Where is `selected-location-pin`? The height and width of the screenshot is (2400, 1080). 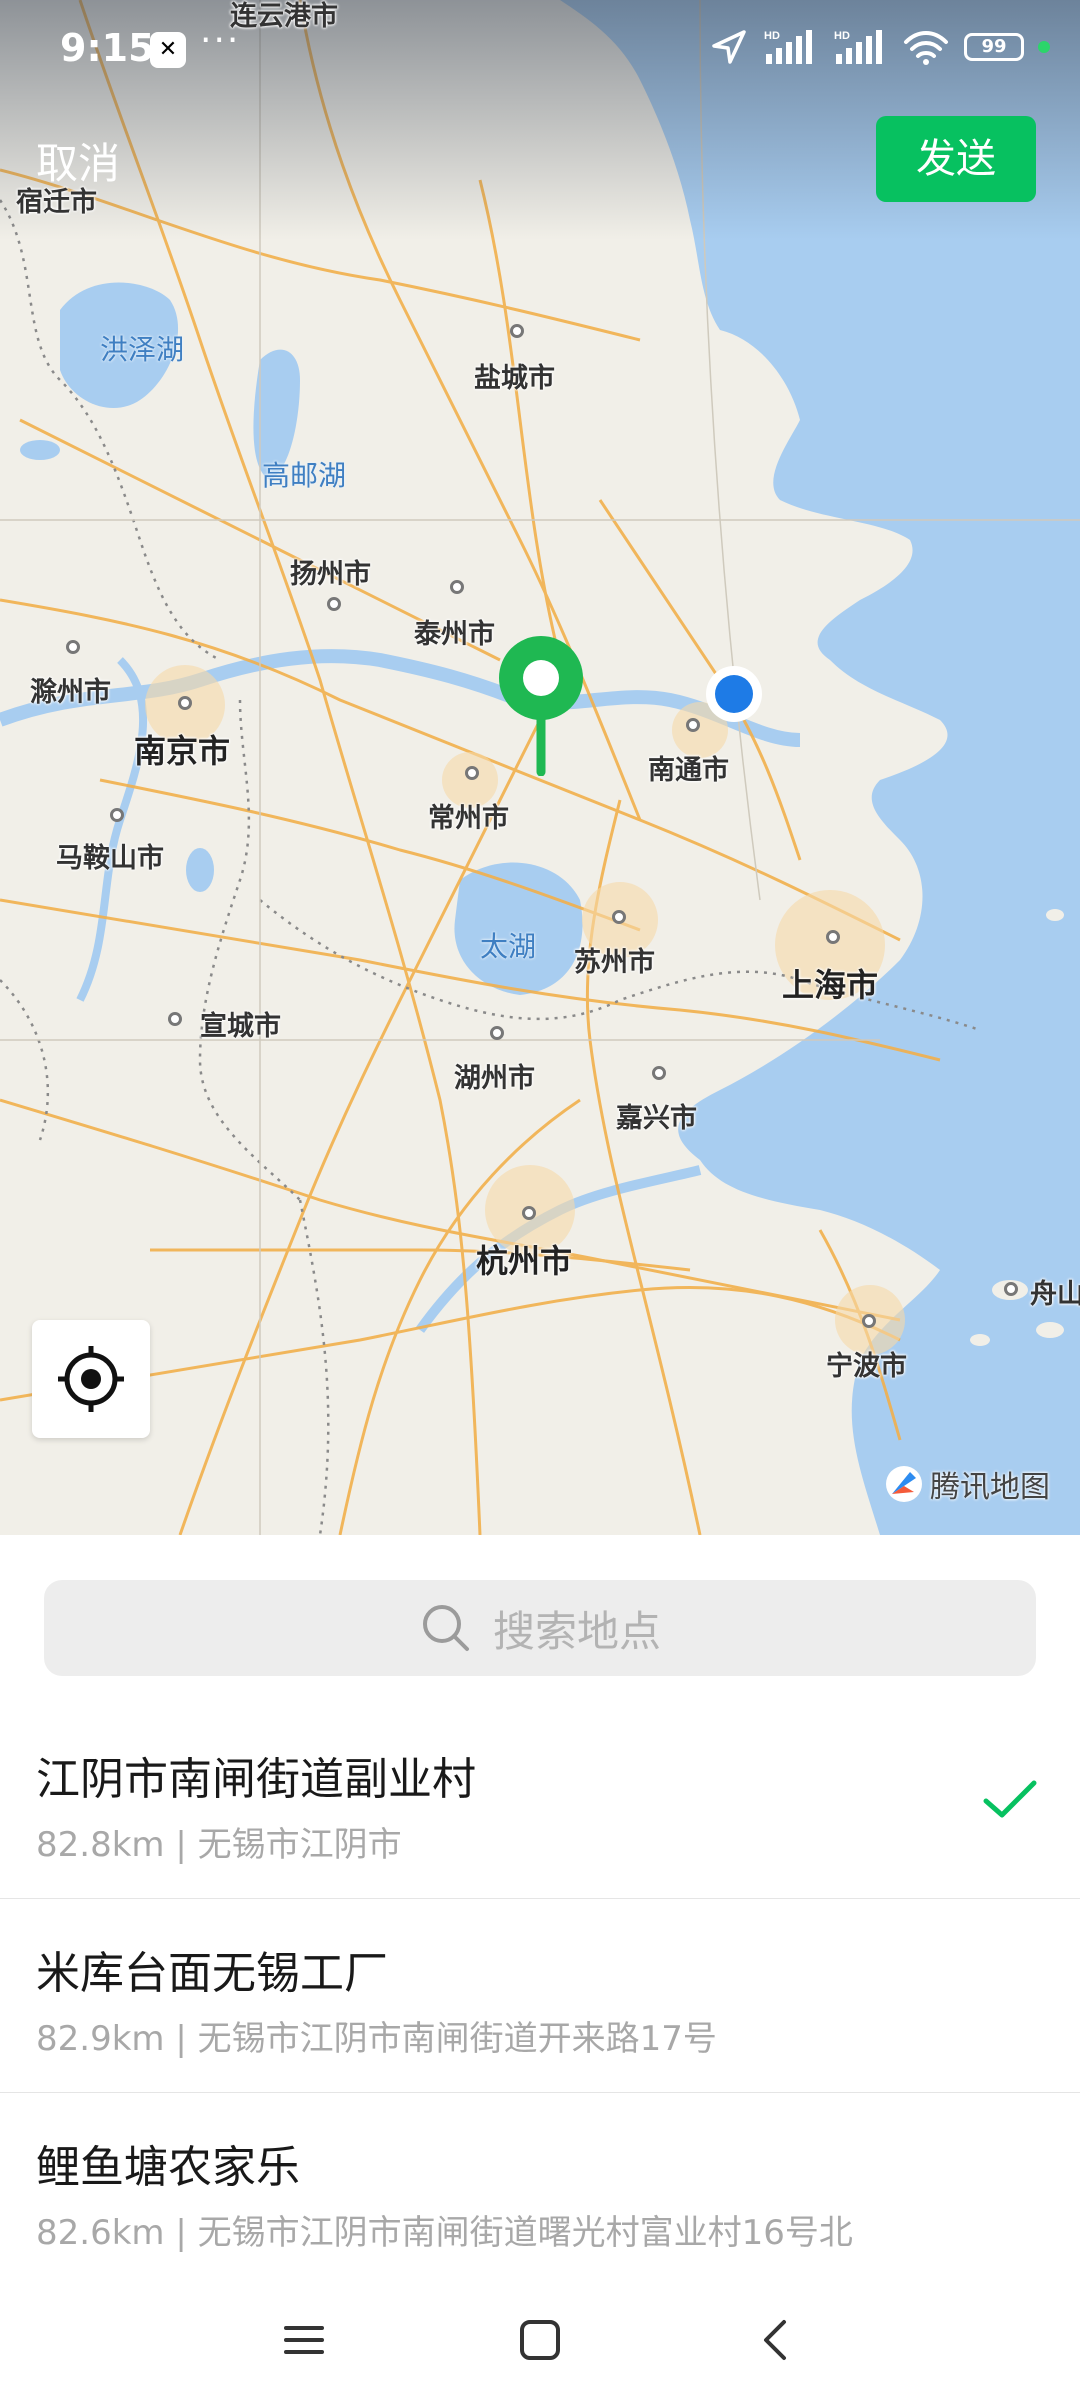 selected-location-pin is located at coordinates (541, 705).